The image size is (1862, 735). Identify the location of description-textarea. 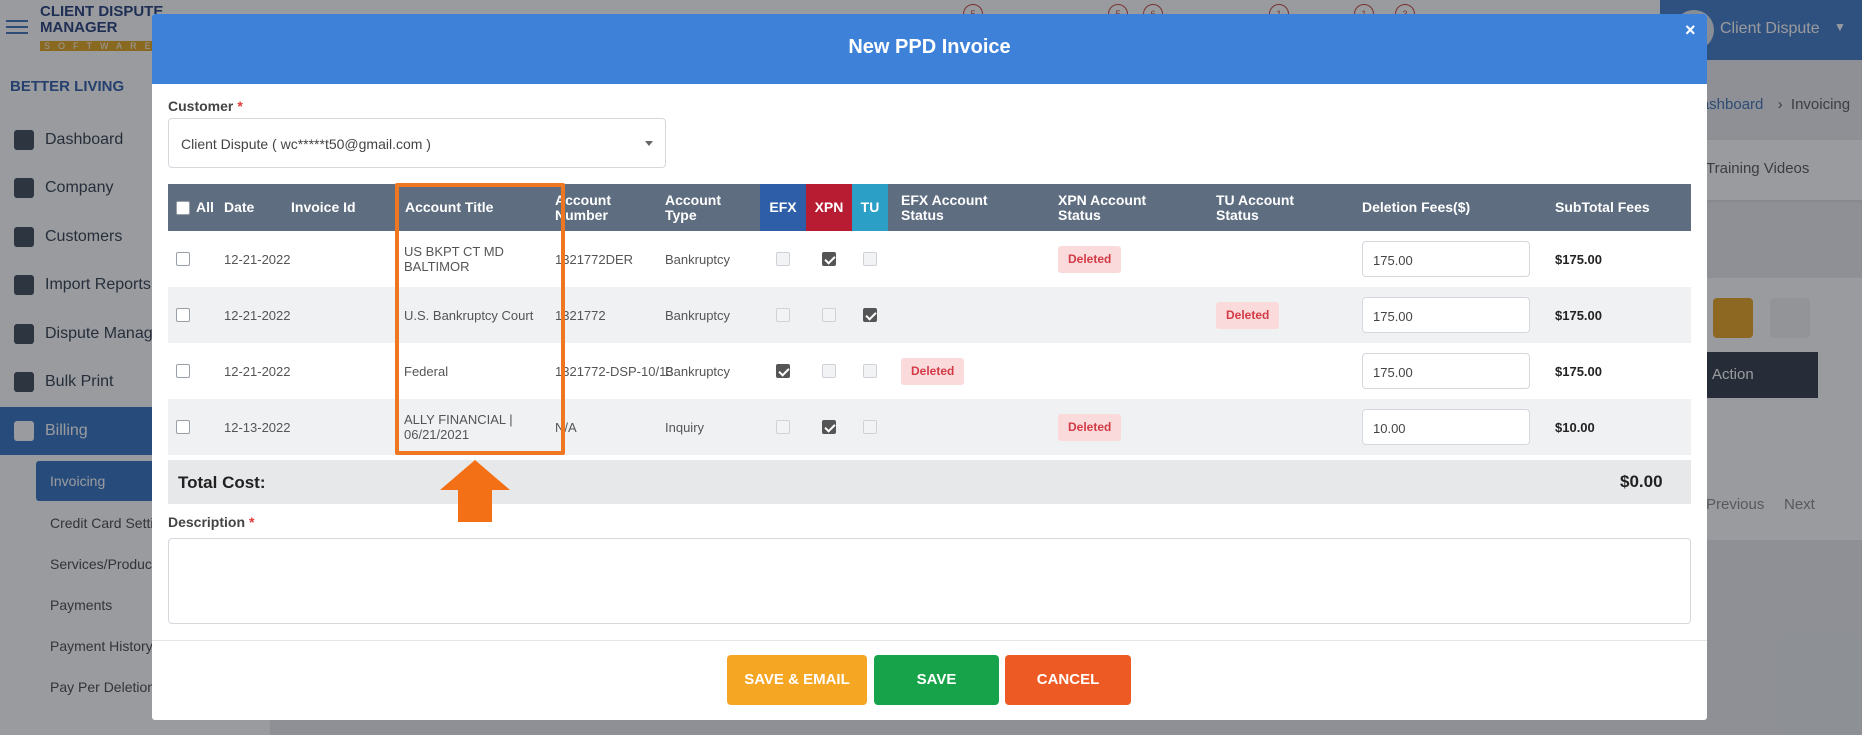
(929, 581).